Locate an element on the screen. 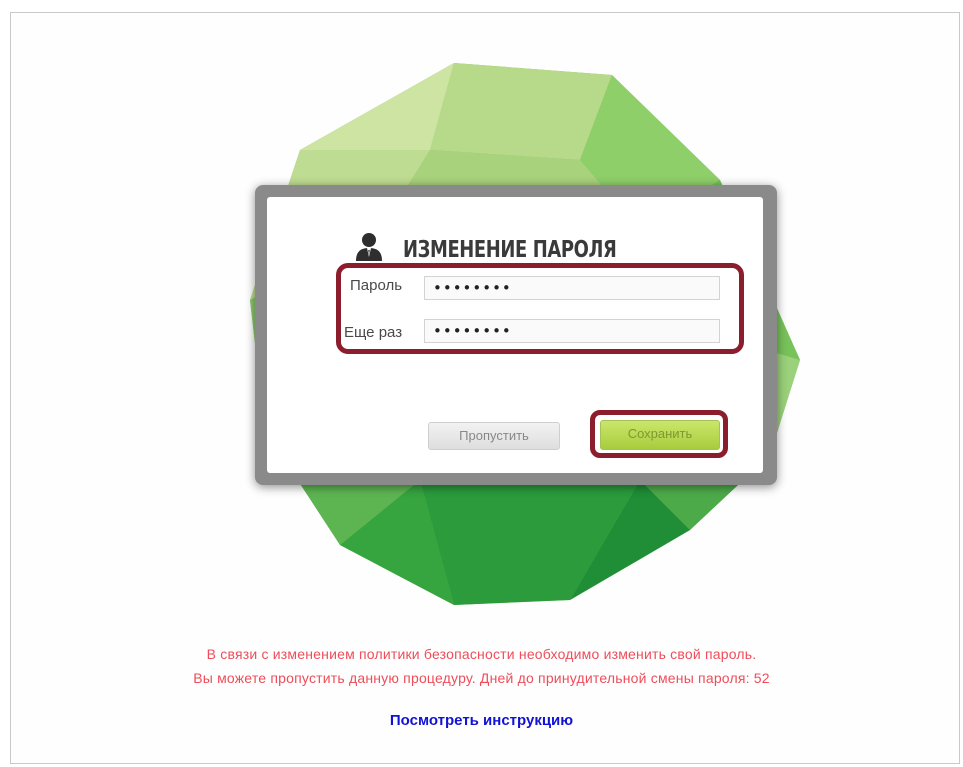  repeat-password-input is located at coordinates (572, 331).